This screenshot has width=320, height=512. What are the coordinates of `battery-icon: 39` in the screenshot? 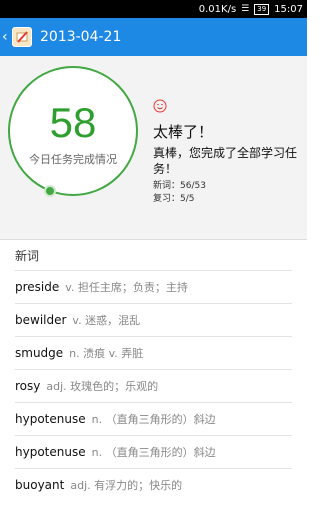 It's located at (262, 9).